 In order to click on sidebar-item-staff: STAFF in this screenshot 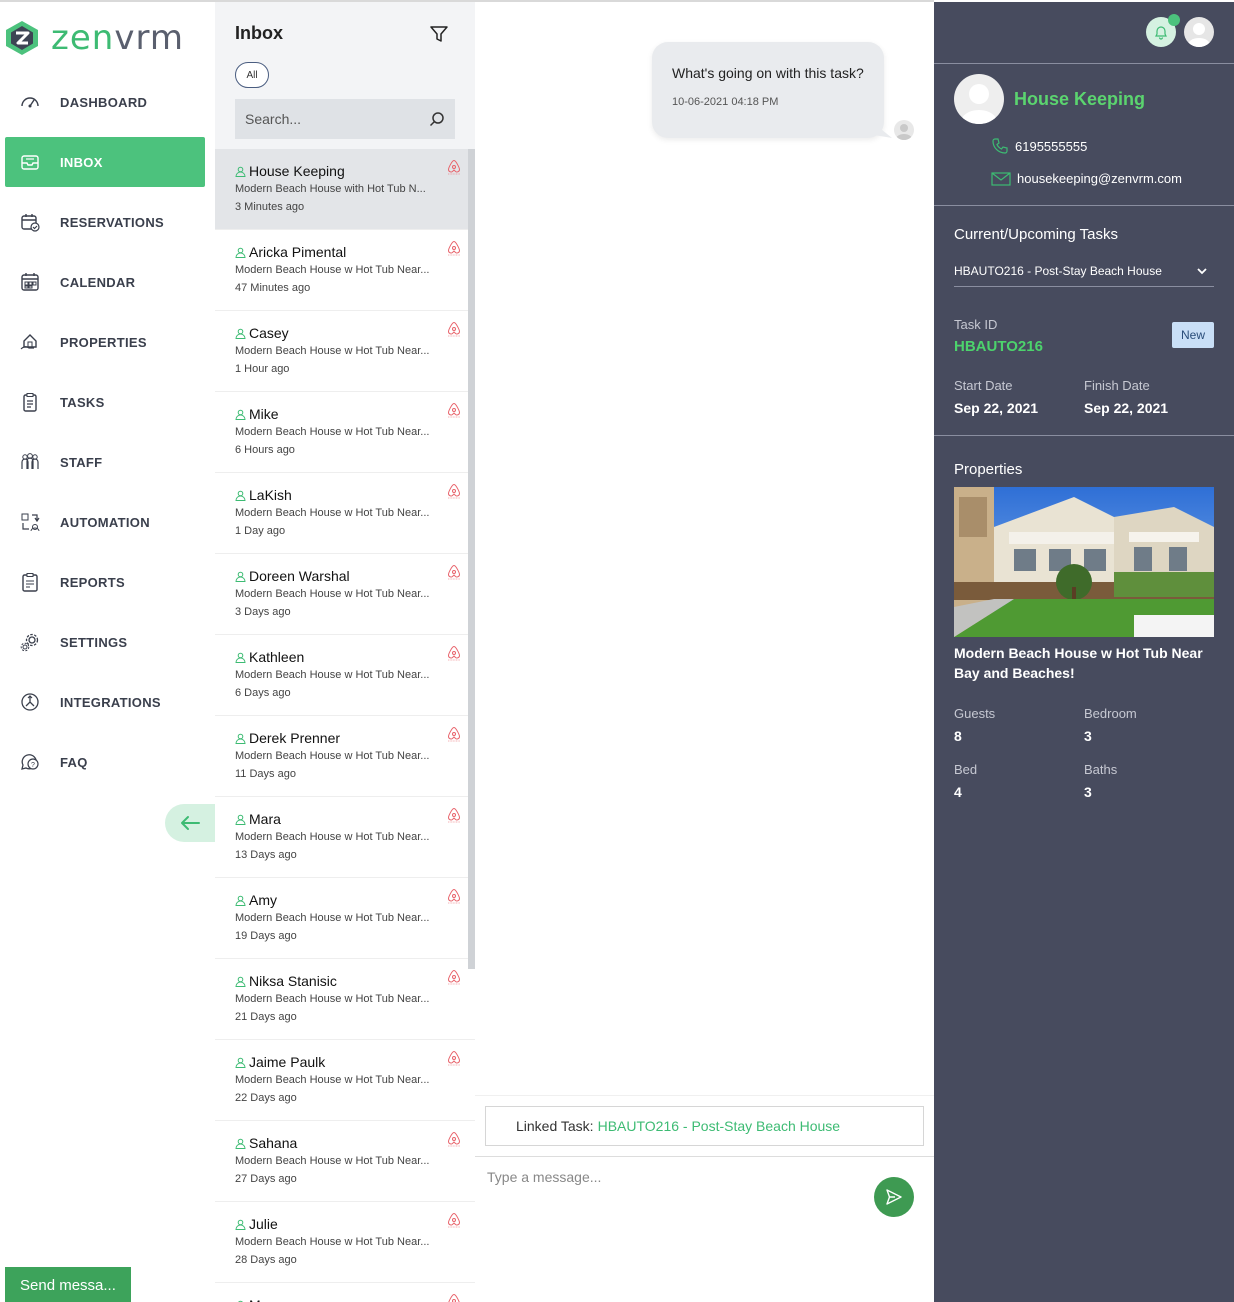, I will do `click(105, 462)`.